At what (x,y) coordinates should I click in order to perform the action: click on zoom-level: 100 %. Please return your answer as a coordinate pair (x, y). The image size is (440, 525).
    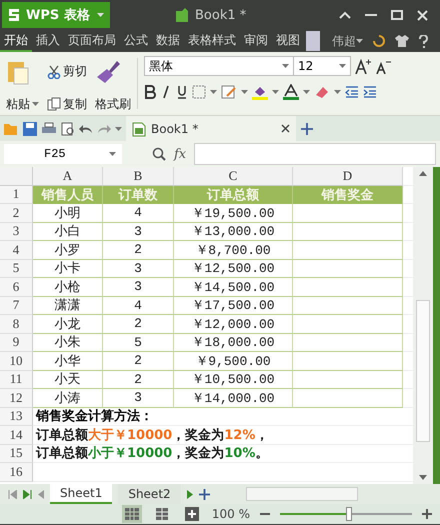
    Looking at the image, I should click on (231, 514).